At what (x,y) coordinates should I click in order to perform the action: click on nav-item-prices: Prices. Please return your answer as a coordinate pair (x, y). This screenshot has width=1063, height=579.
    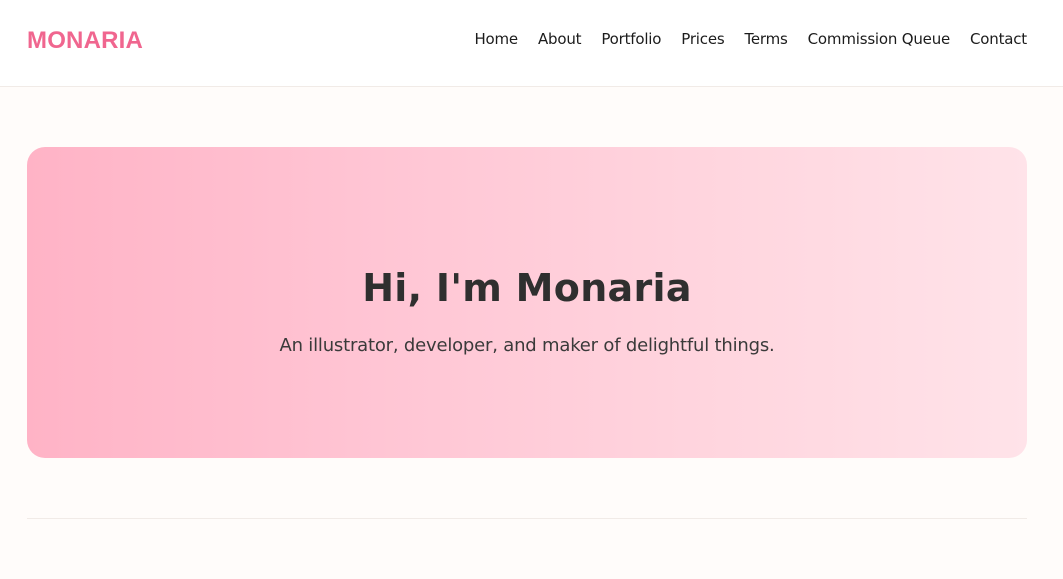
    Looking at the image, I should click on (692, 39).